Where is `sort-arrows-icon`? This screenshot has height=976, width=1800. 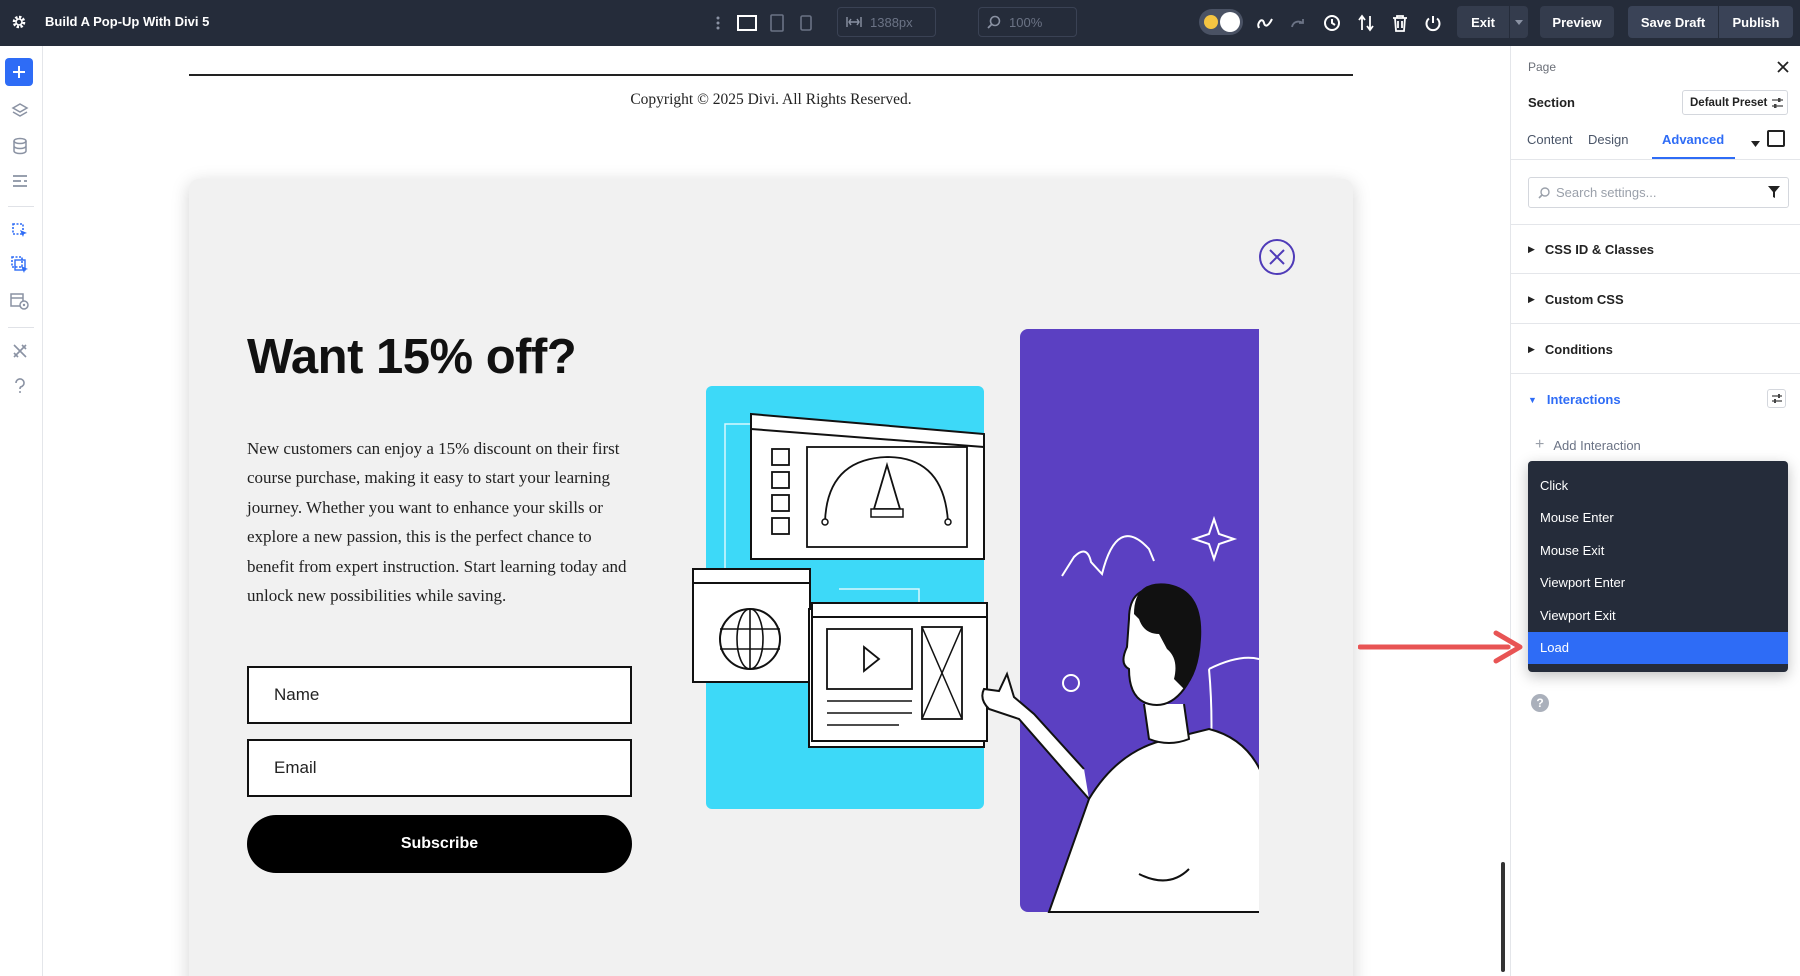 sort-arrows-icon is located at coordinates (1366, 23).